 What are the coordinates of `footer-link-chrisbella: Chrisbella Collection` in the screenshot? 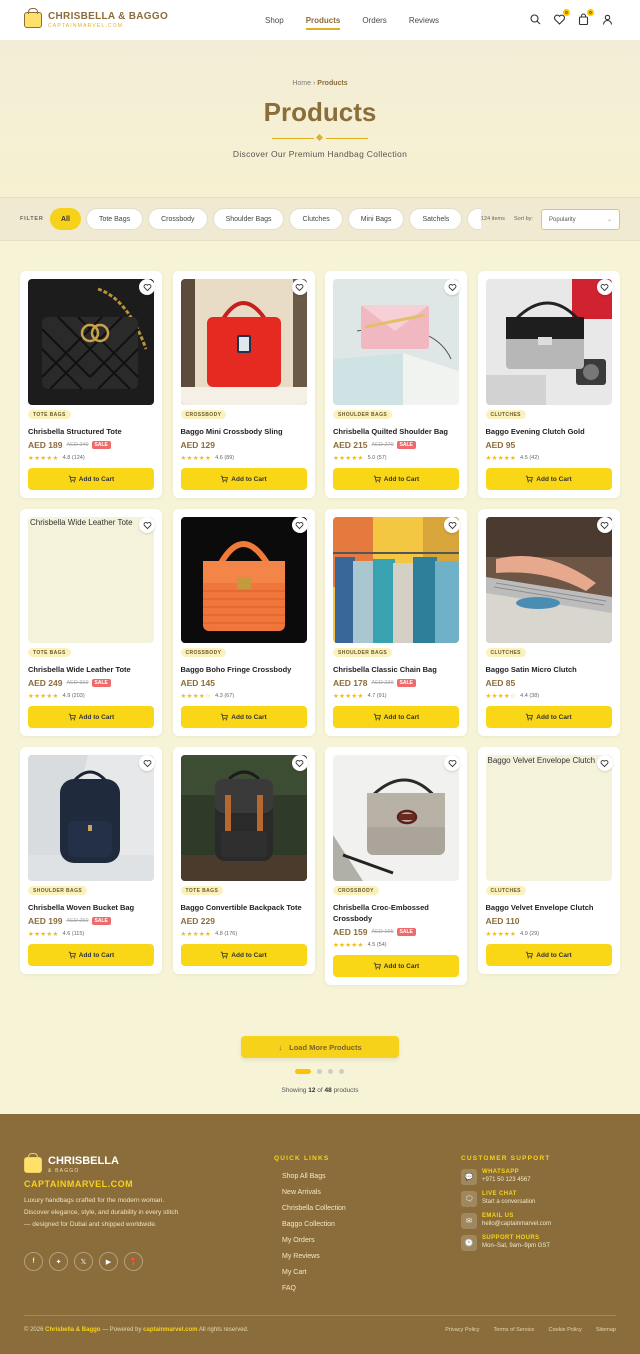 It's located at (314, 1213).